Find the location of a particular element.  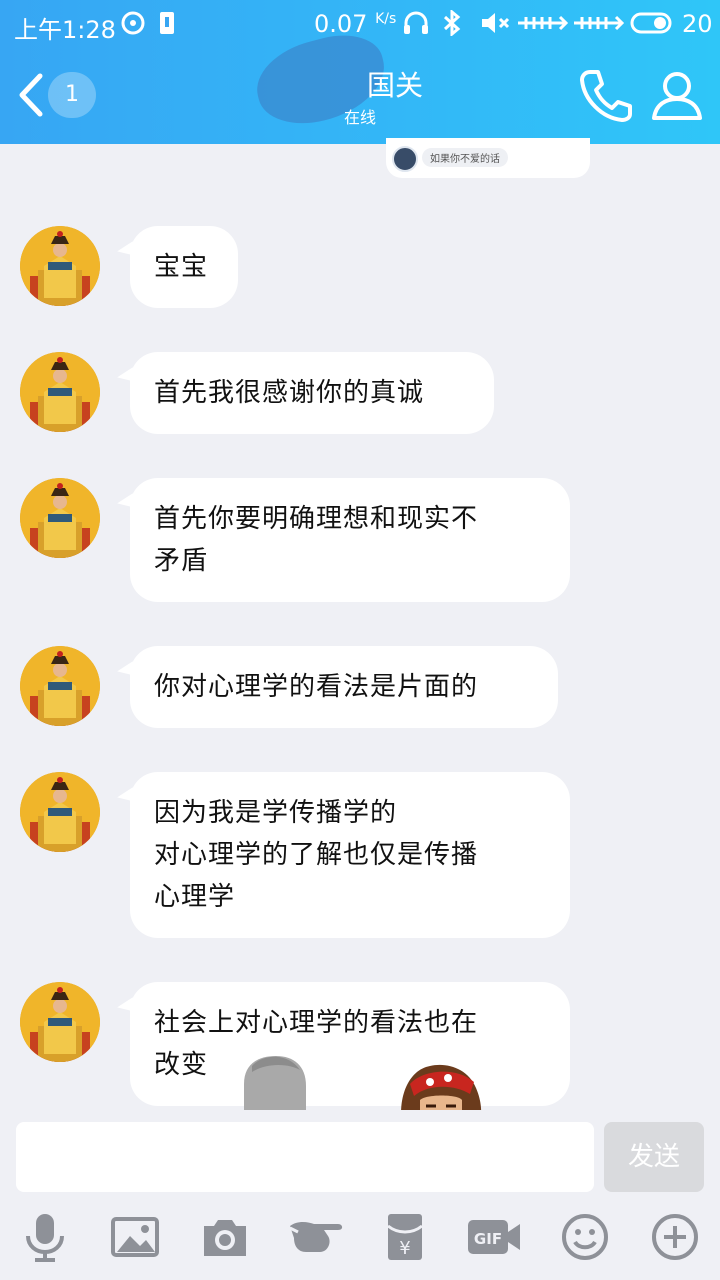

phone-icon is located at coordinates (605, 95).